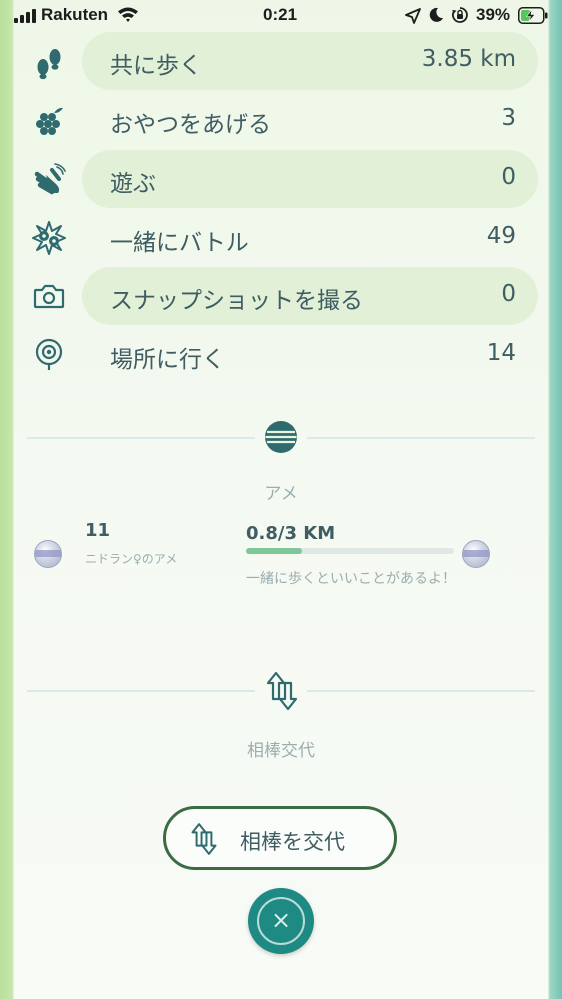 Image resolution: width=562 pixels, height=999 pixels. I want to click on close-button: ×, so click(281, 921).